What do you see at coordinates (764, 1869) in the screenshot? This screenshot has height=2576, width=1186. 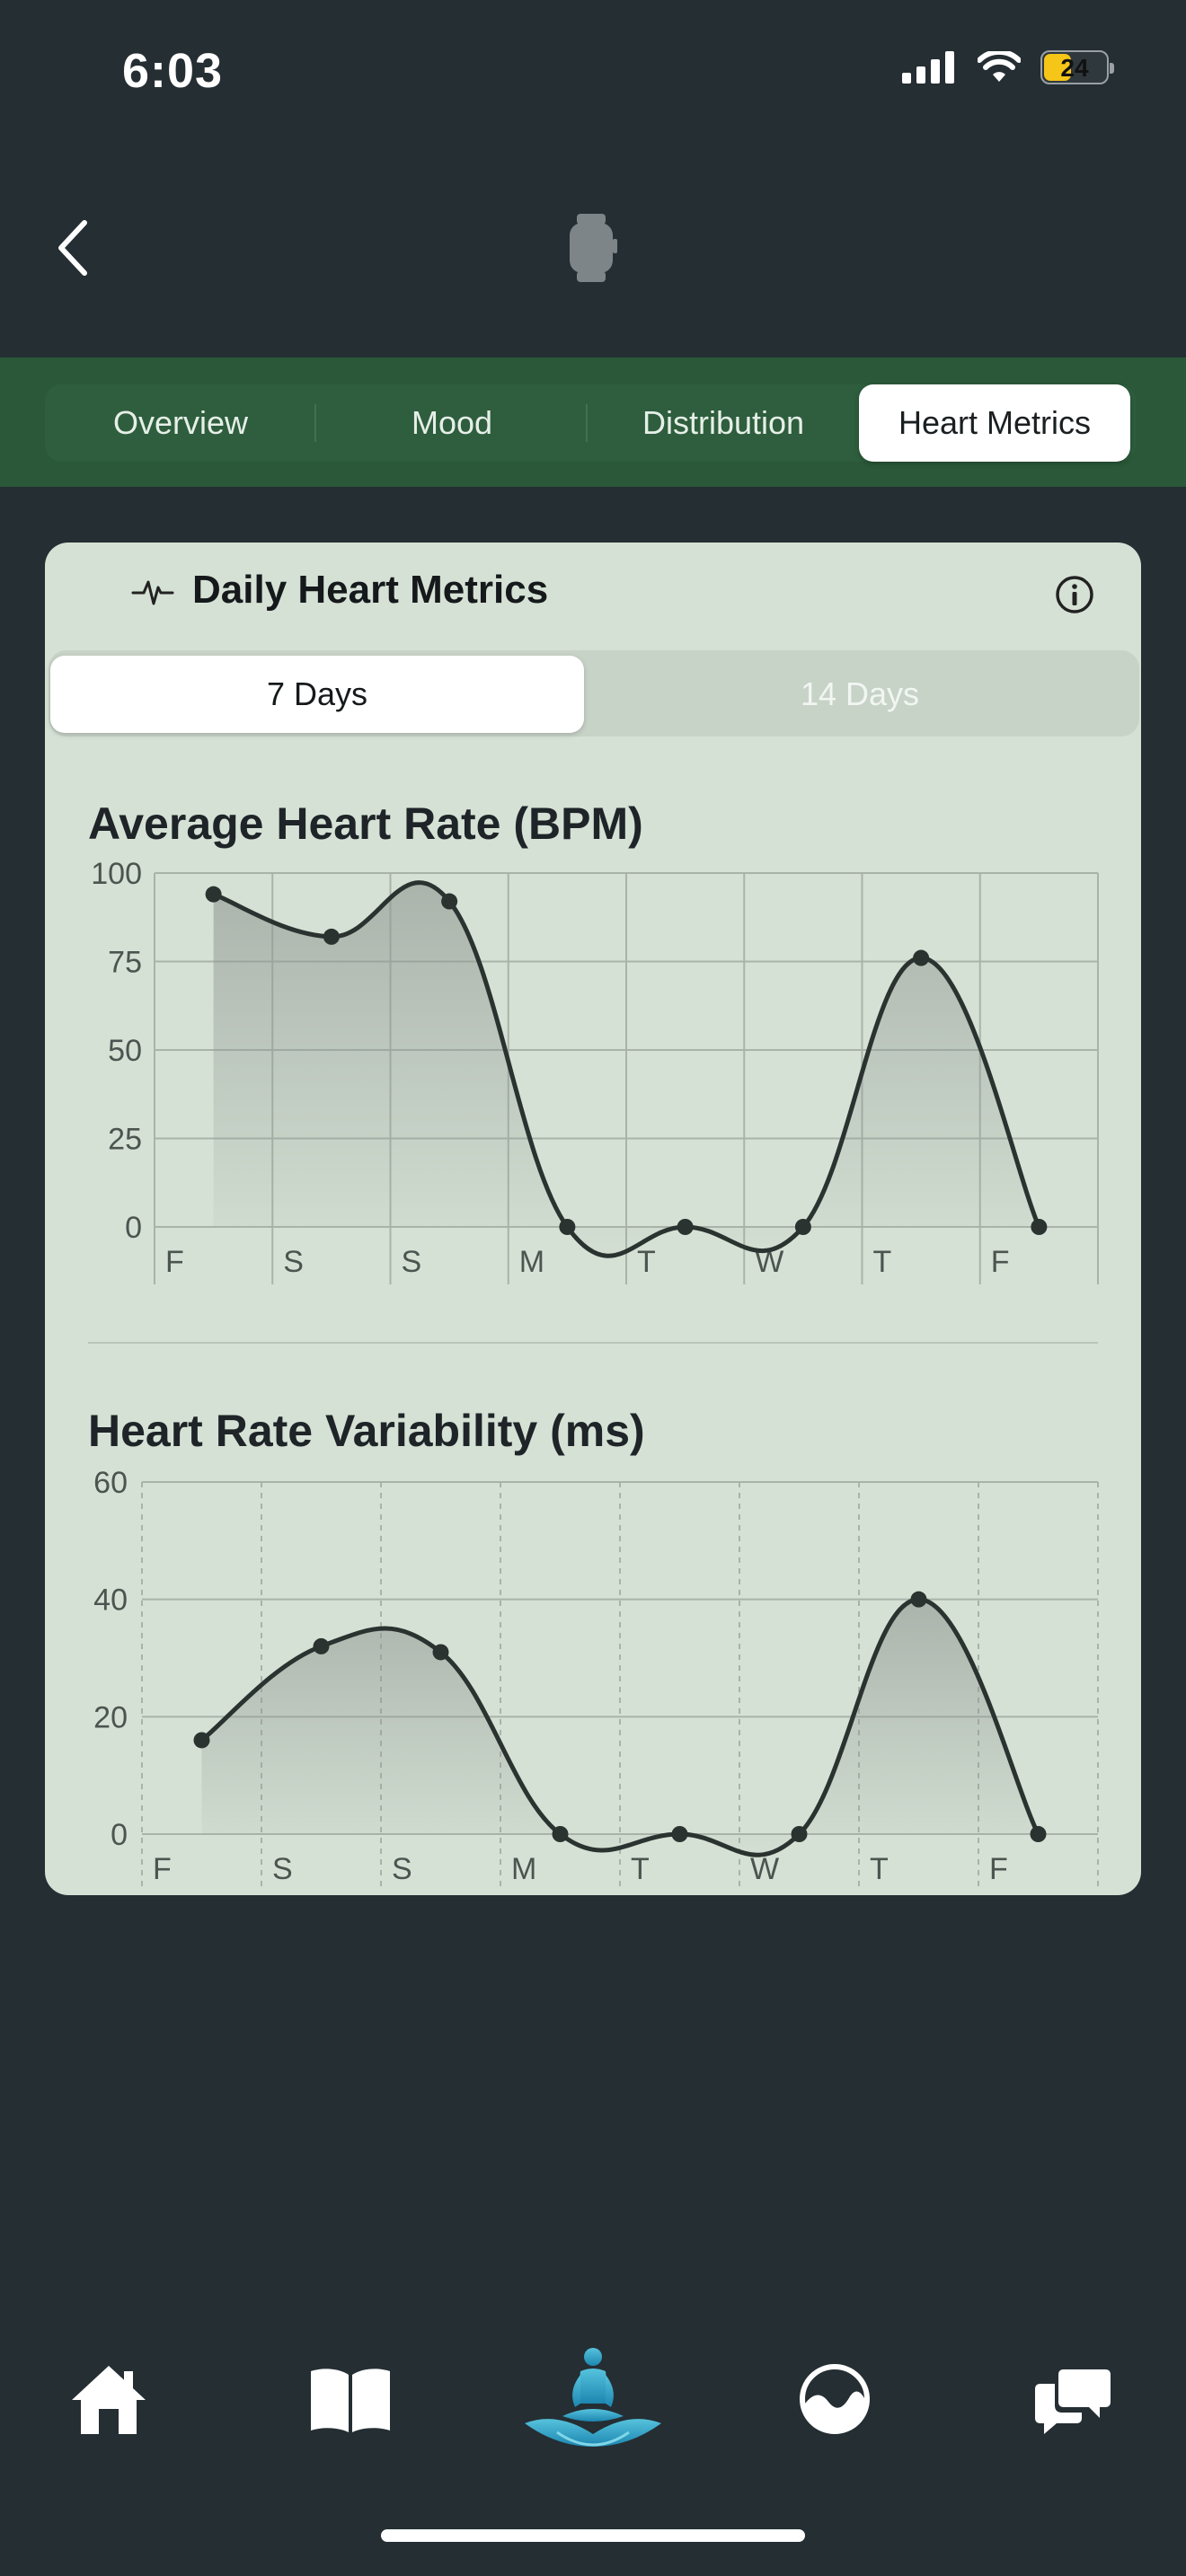 I see `x-tick-label: W` at bounding box center [764, 1869].